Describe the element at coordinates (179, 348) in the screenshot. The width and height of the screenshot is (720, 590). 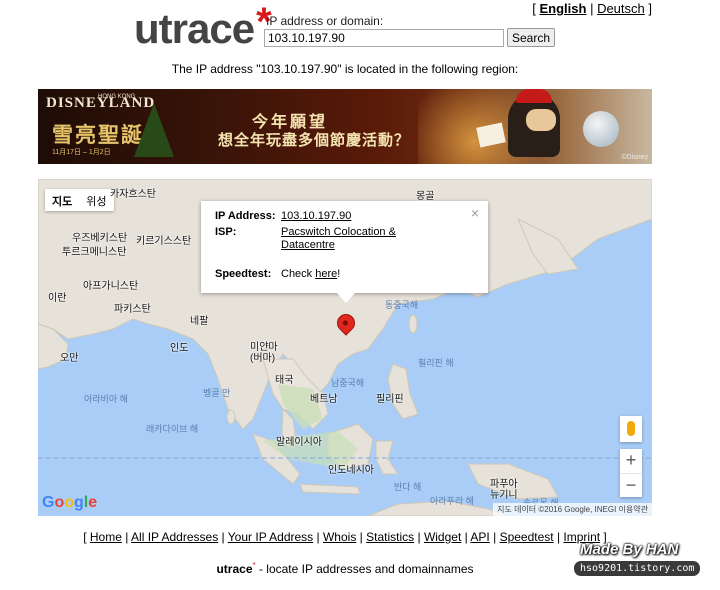
I see `map-label: 인도` at that location.